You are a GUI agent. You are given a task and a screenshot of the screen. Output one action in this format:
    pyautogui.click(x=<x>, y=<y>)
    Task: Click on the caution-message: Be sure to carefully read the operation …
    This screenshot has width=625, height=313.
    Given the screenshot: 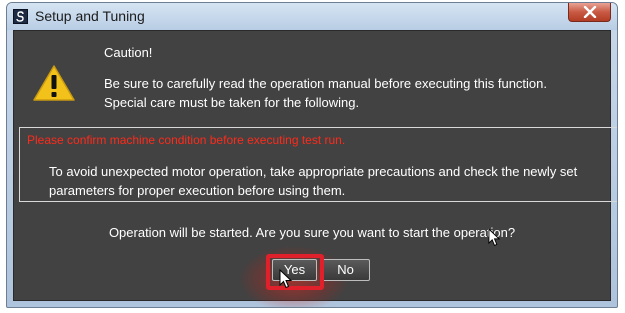 What is the action you would take?
    pyautogui.click(x=354, y=93)
    